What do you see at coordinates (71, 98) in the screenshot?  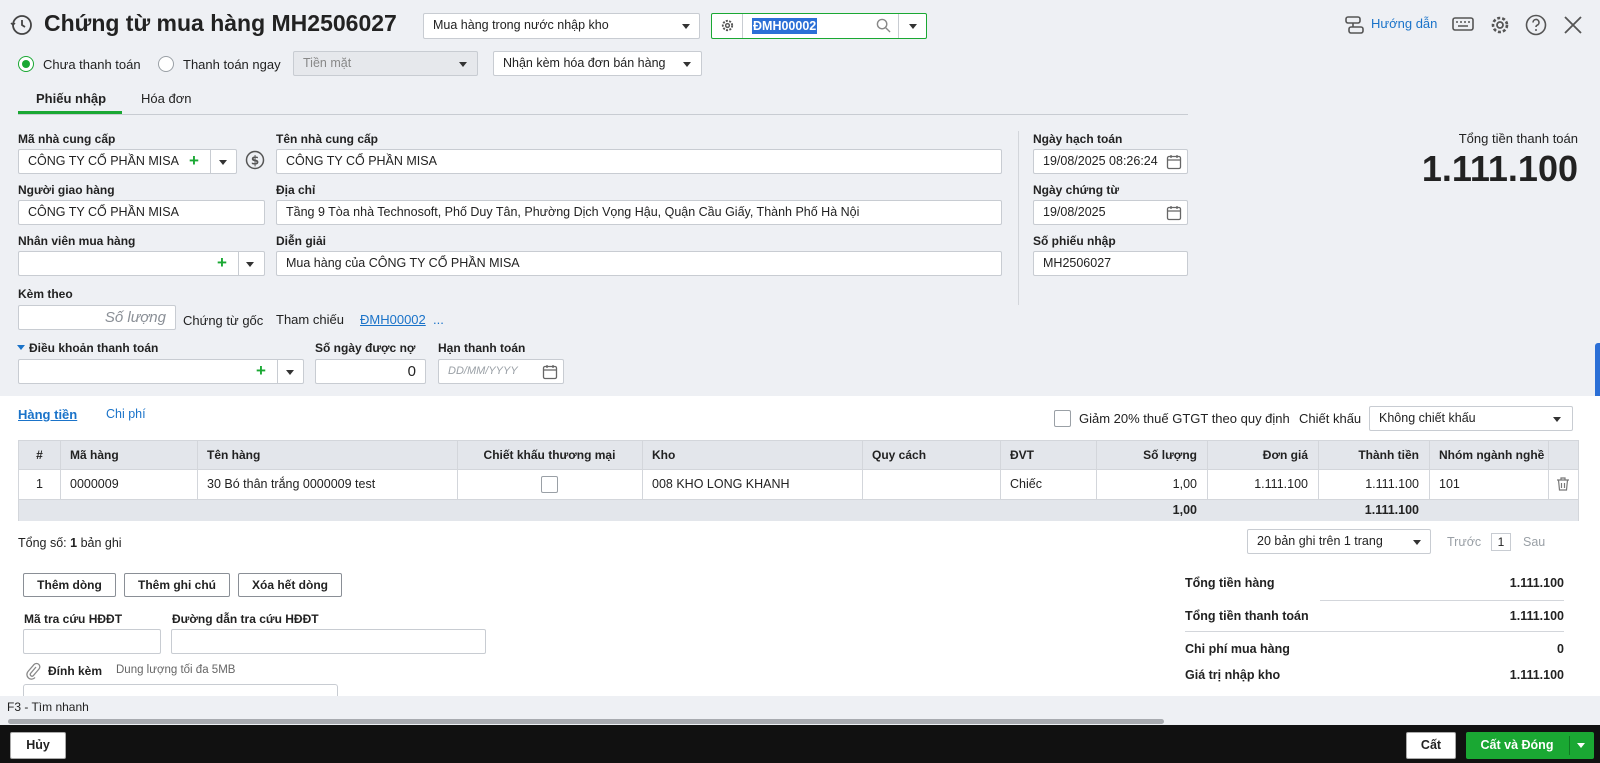 I see `tab-receipt: Phiếu nhập` at bounding box center [71, 98].